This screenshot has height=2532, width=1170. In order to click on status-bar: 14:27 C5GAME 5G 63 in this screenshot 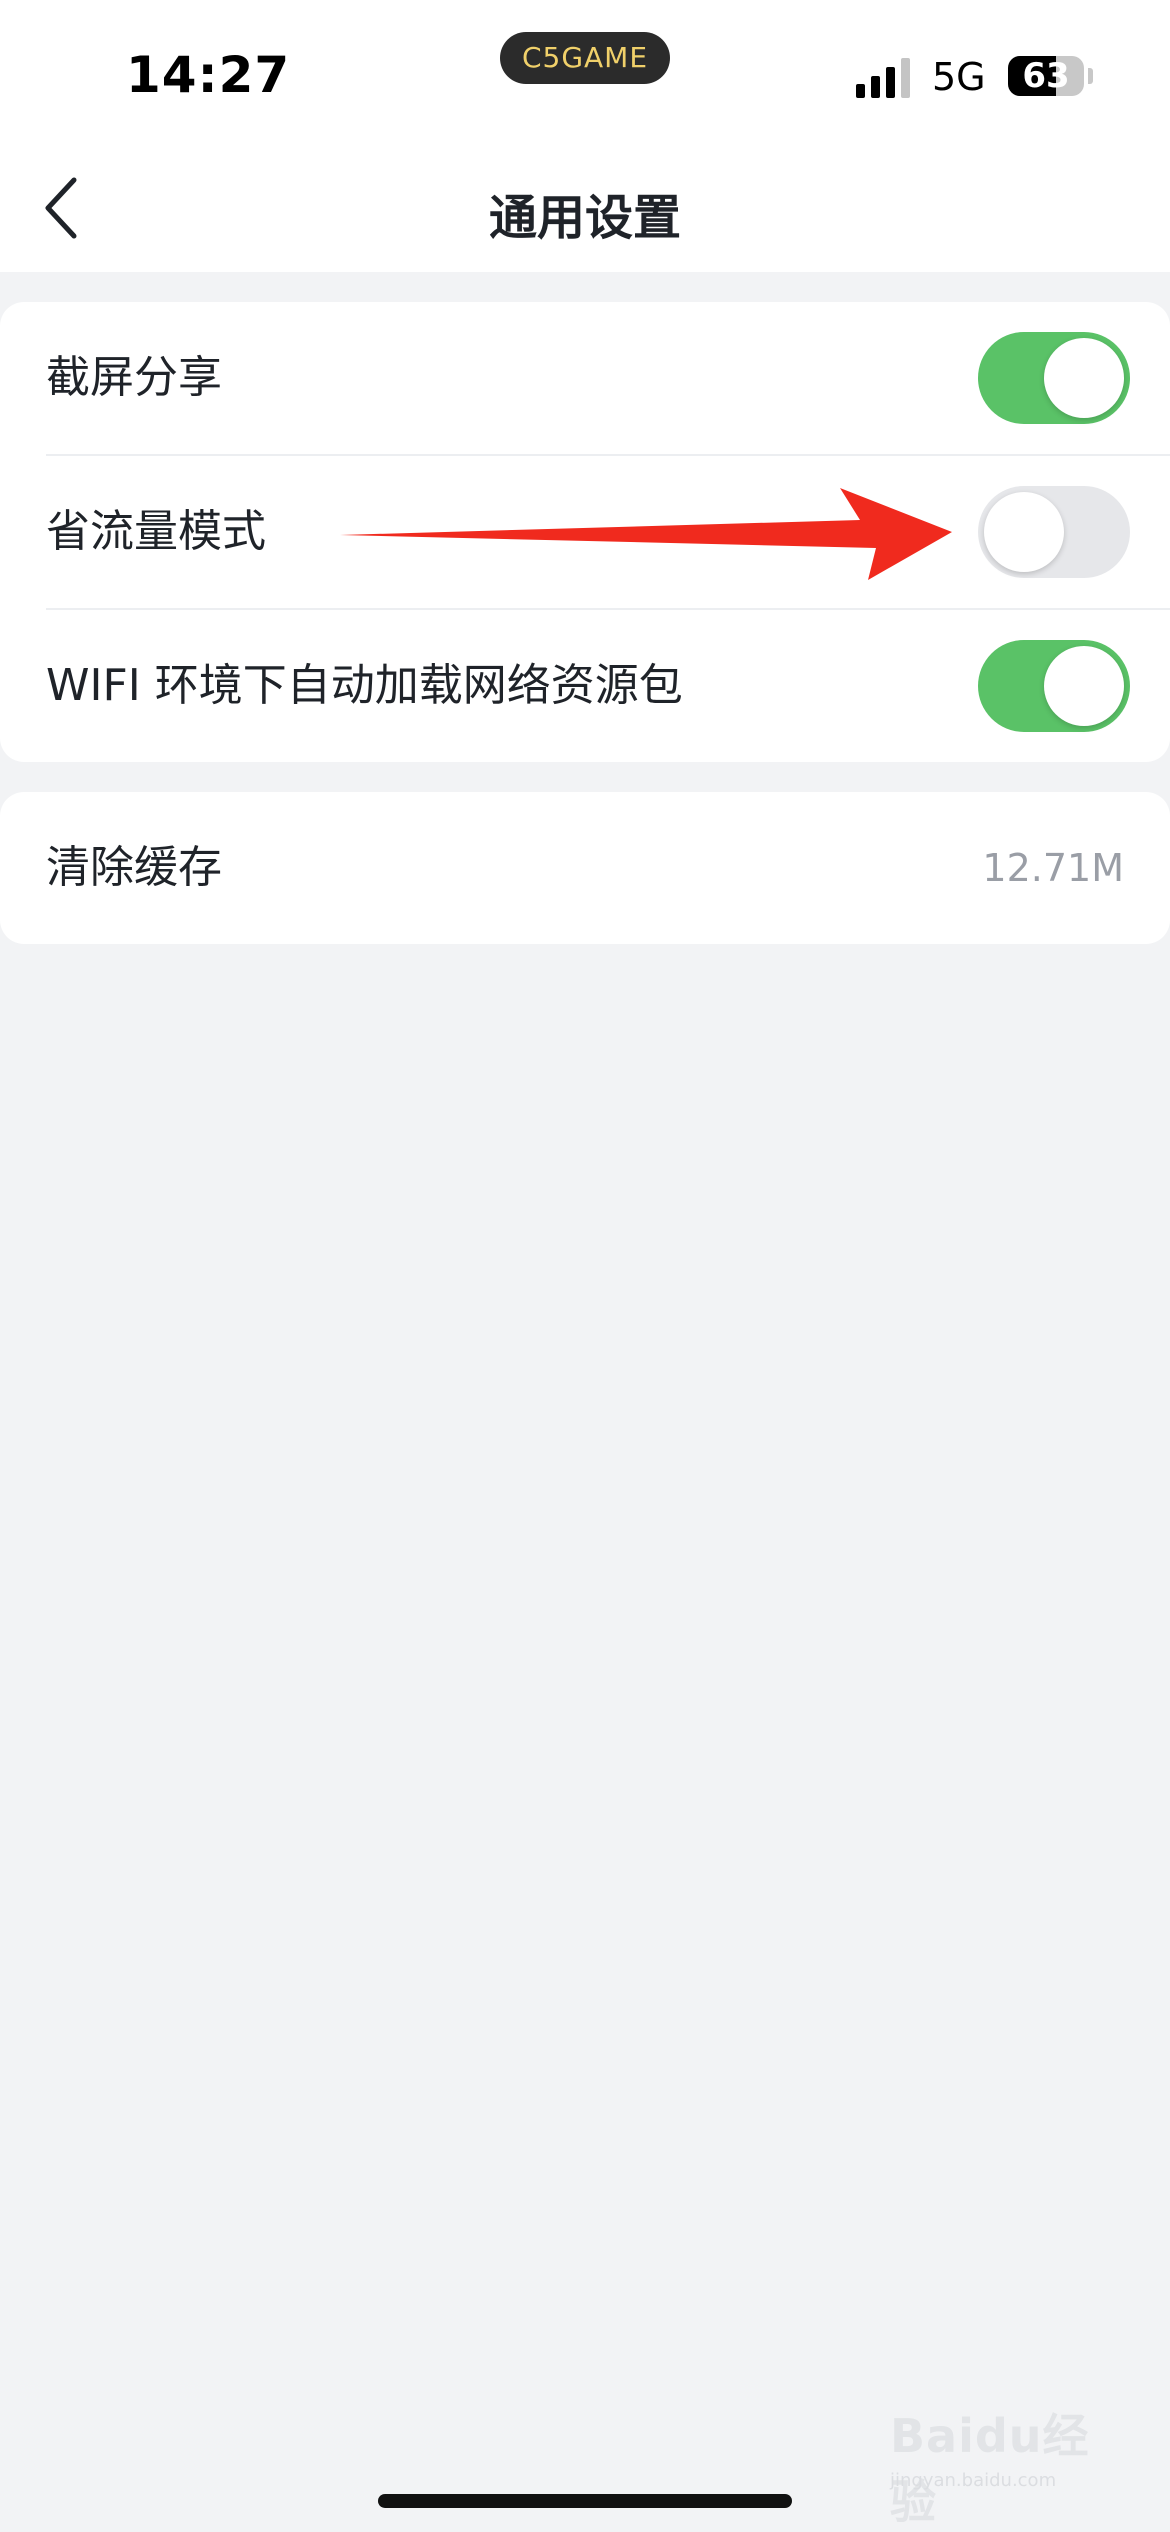, I will do `click(585, 70)`.